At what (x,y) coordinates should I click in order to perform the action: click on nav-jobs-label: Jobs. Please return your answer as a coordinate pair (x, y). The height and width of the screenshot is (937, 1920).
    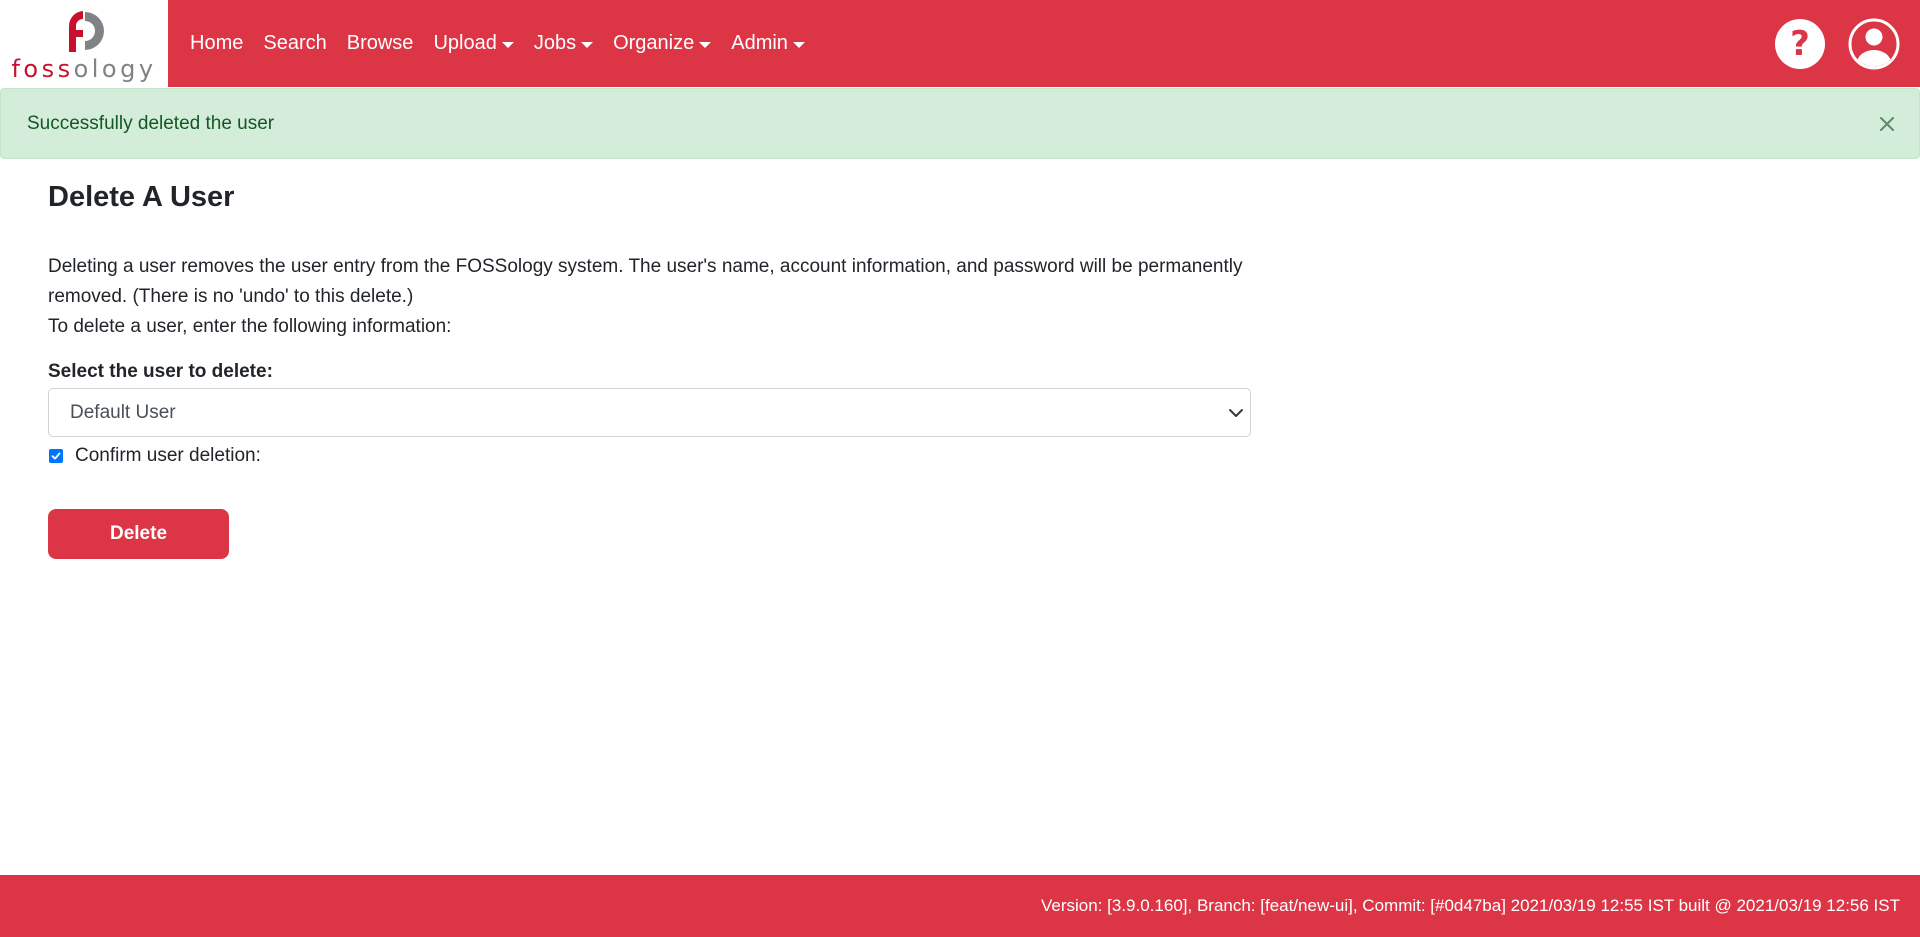
    Looking at the image, I should click on (555, 43).